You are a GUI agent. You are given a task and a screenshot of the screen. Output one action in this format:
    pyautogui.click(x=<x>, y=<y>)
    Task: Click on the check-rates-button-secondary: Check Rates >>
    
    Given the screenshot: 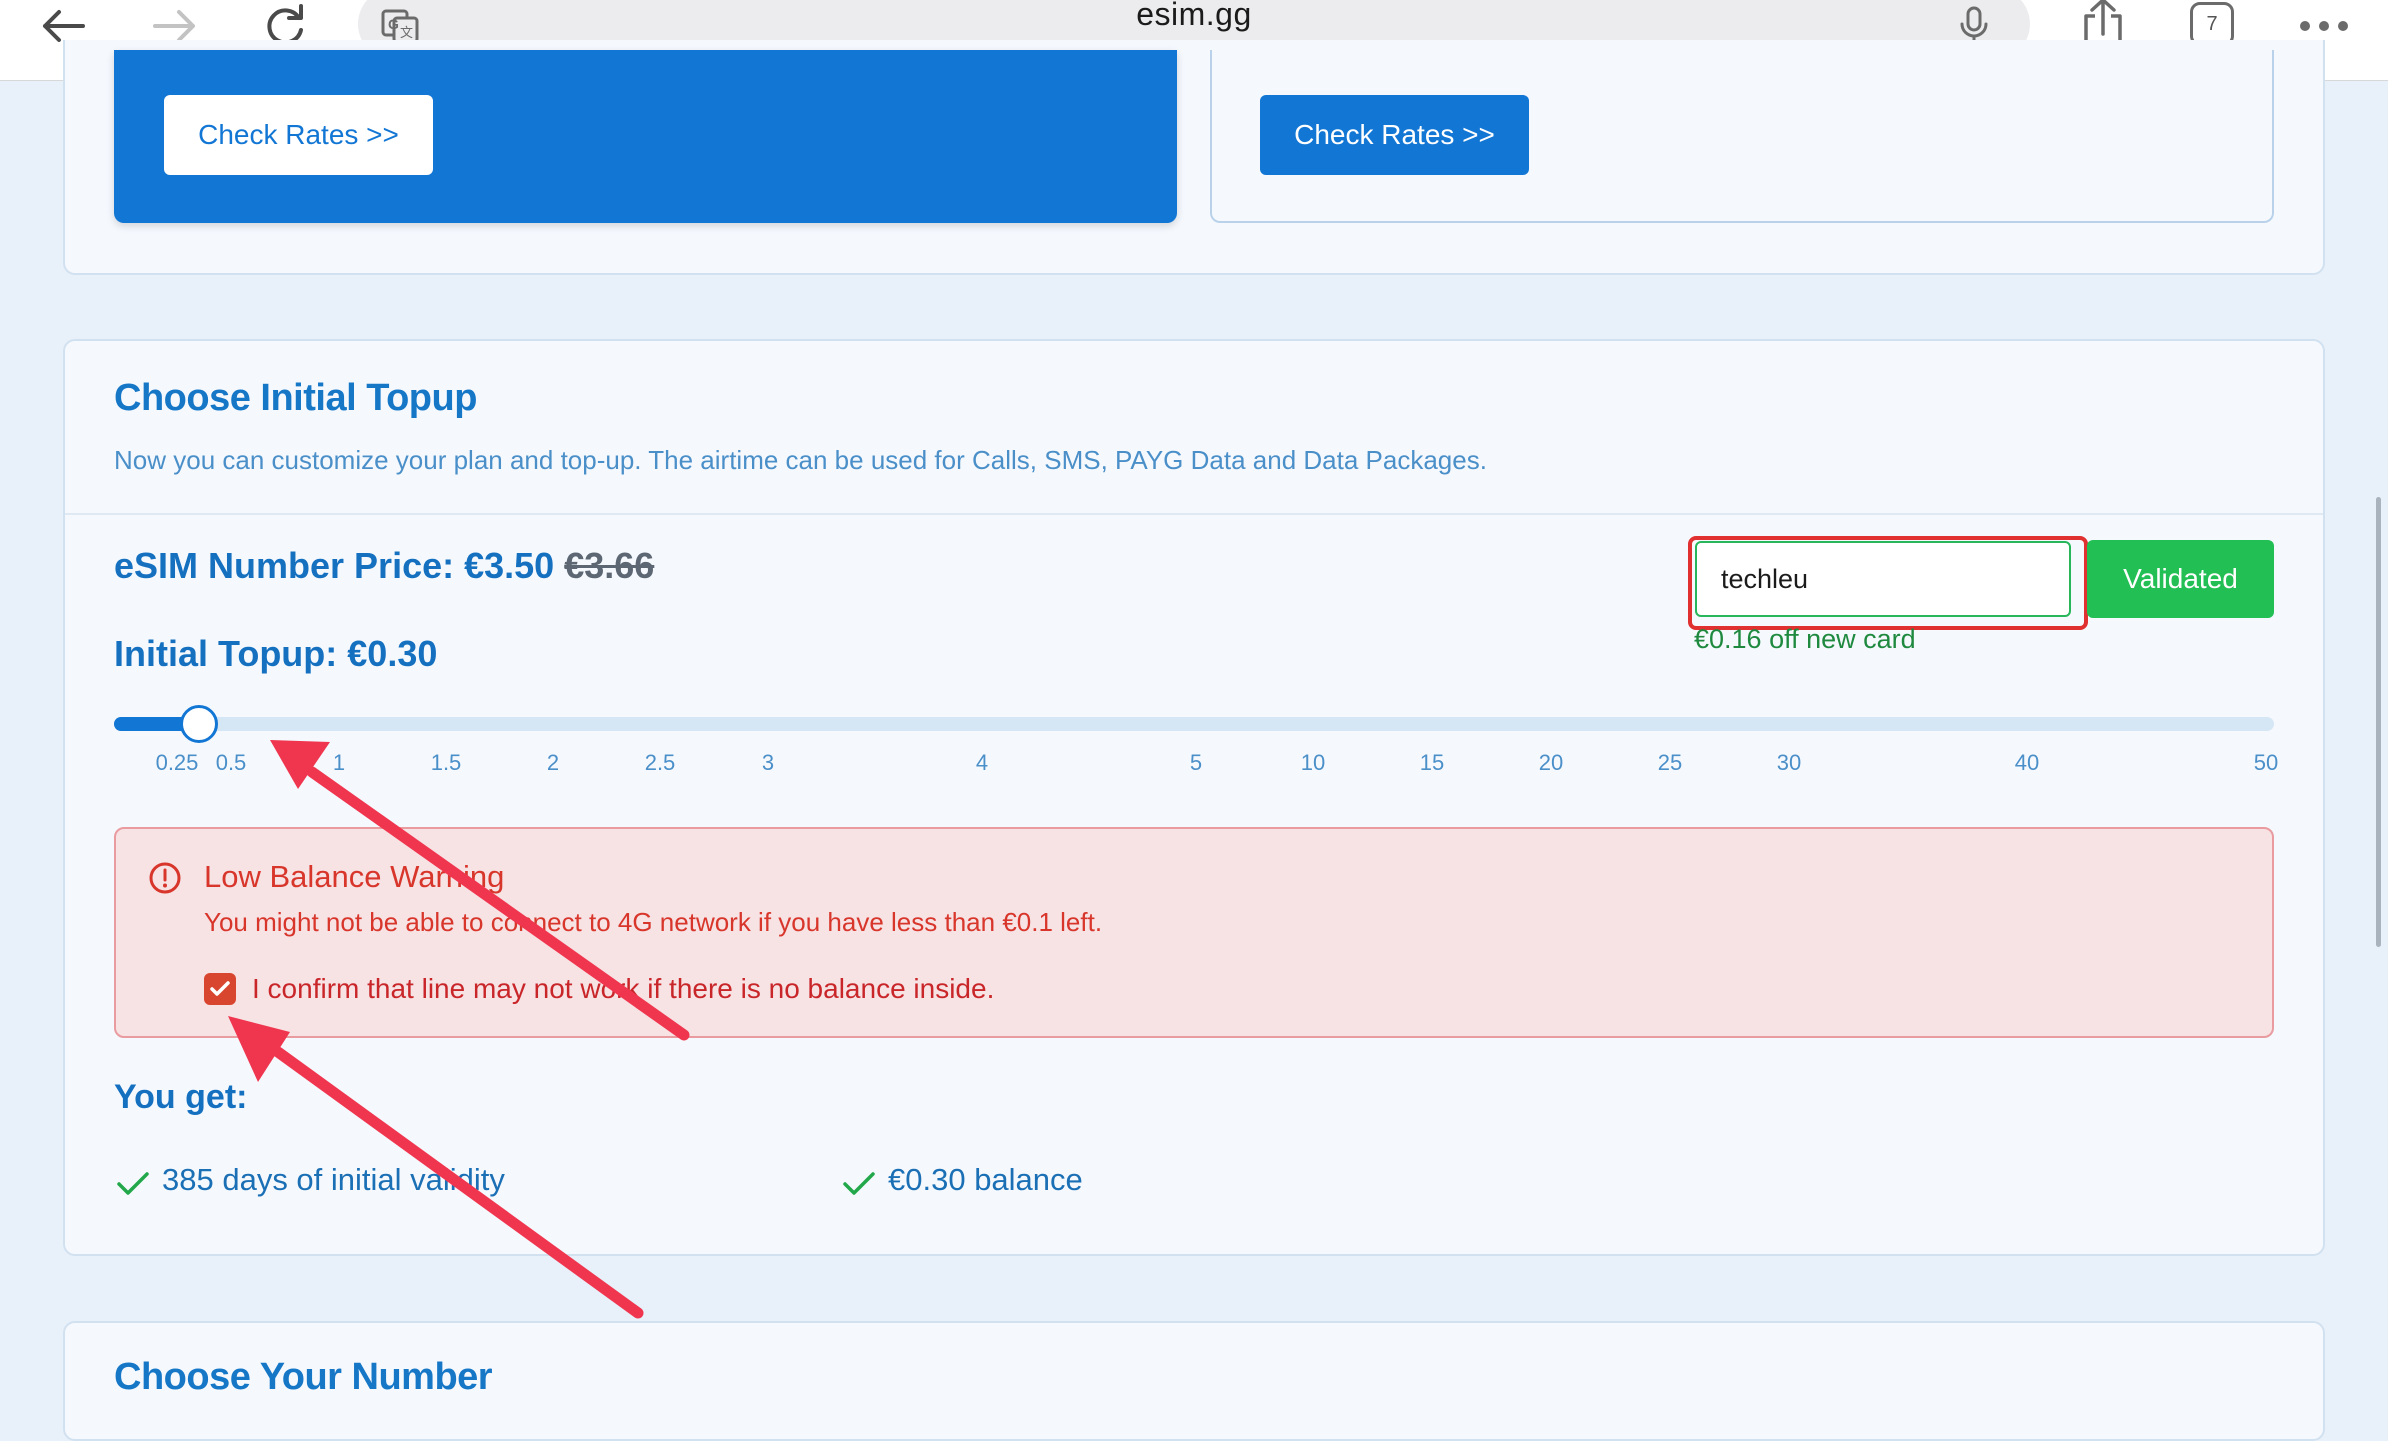 What is the action you would take?
    pyautogui.click(x=1394, y=135)
    